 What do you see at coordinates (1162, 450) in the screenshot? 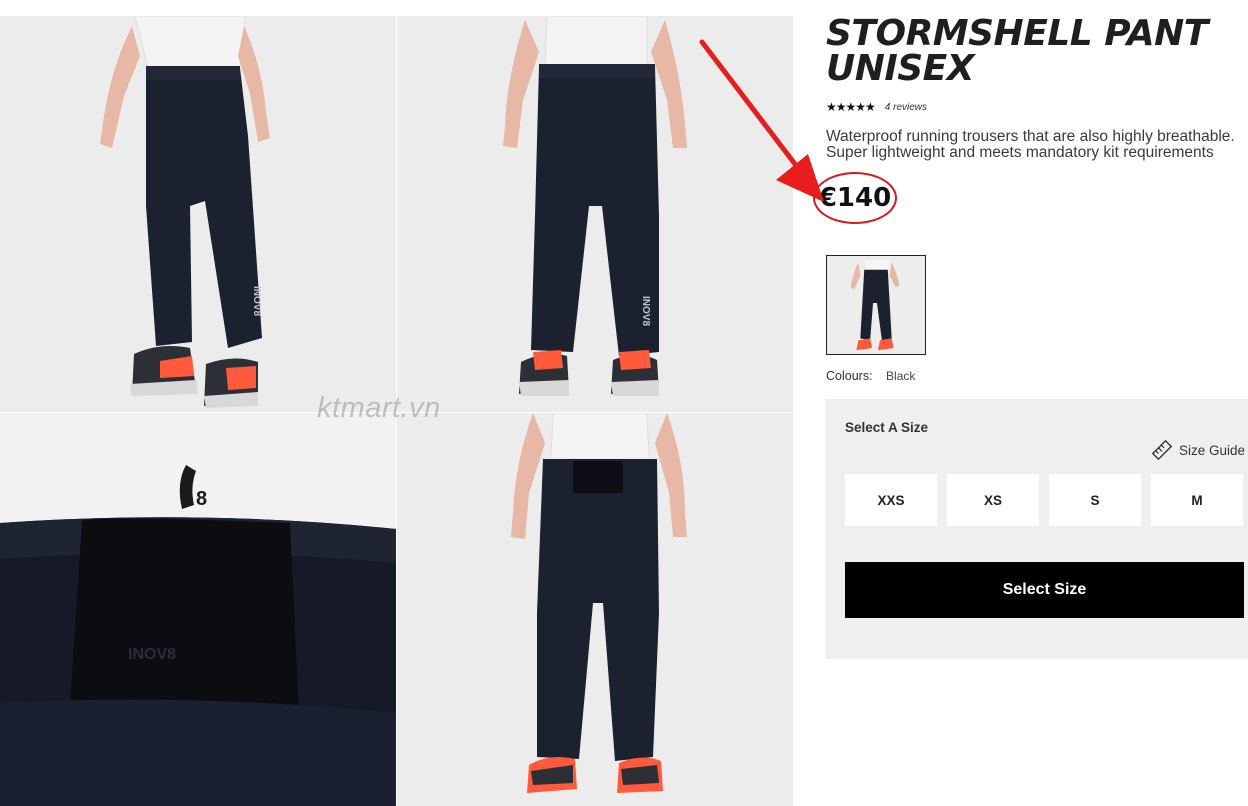
I see `ruler-icon` at bounding box center [1162, 450].